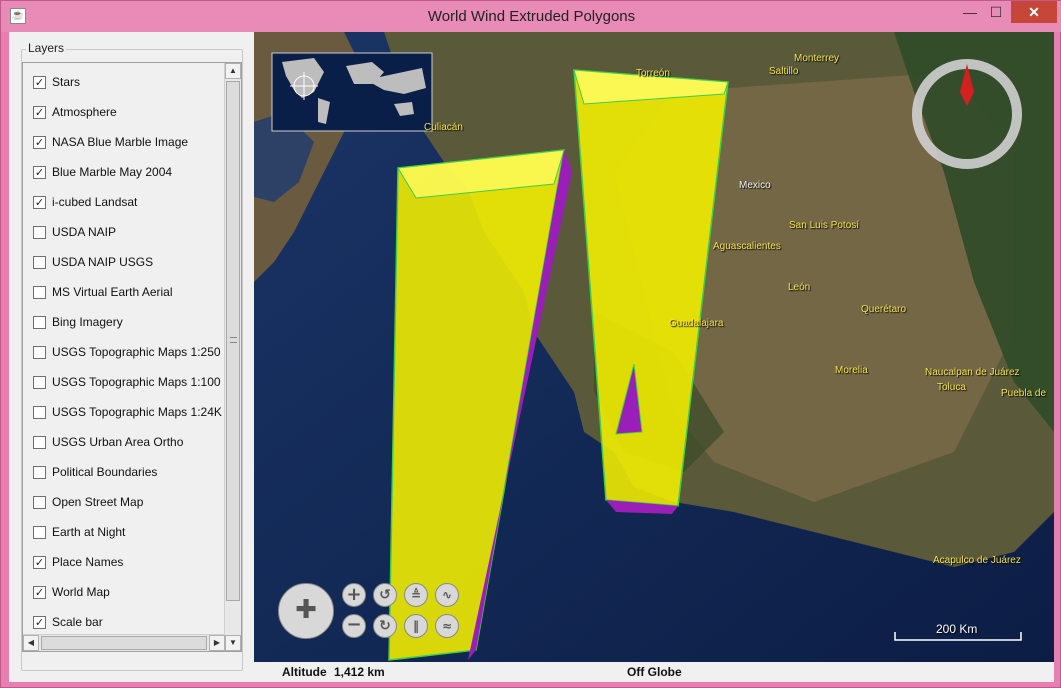  Describe the element at coordinates (385, 595) in the screenshot. I see `heading-left-icon: ↺` at that location.